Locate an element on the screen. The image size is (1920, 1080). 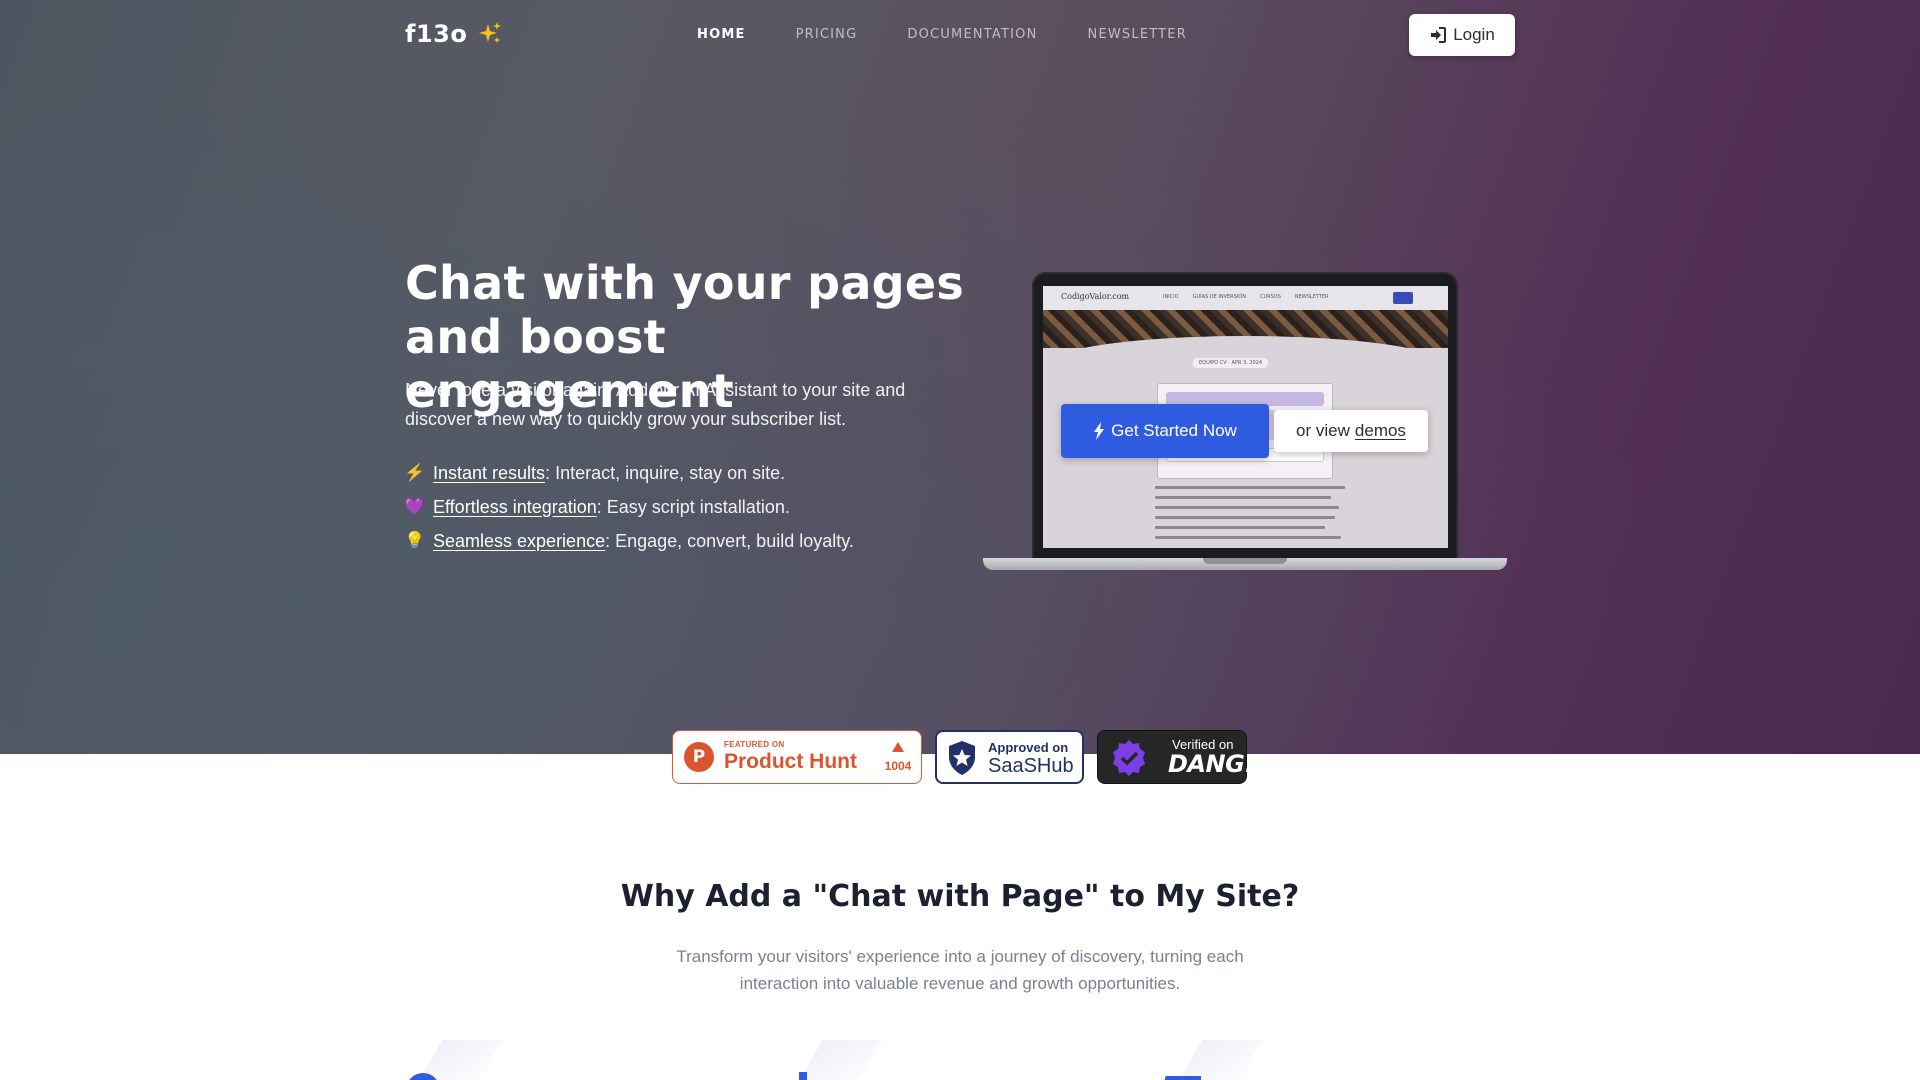
product-hunt-small-text: FEATURED ON is located at coordinates (754, 744).